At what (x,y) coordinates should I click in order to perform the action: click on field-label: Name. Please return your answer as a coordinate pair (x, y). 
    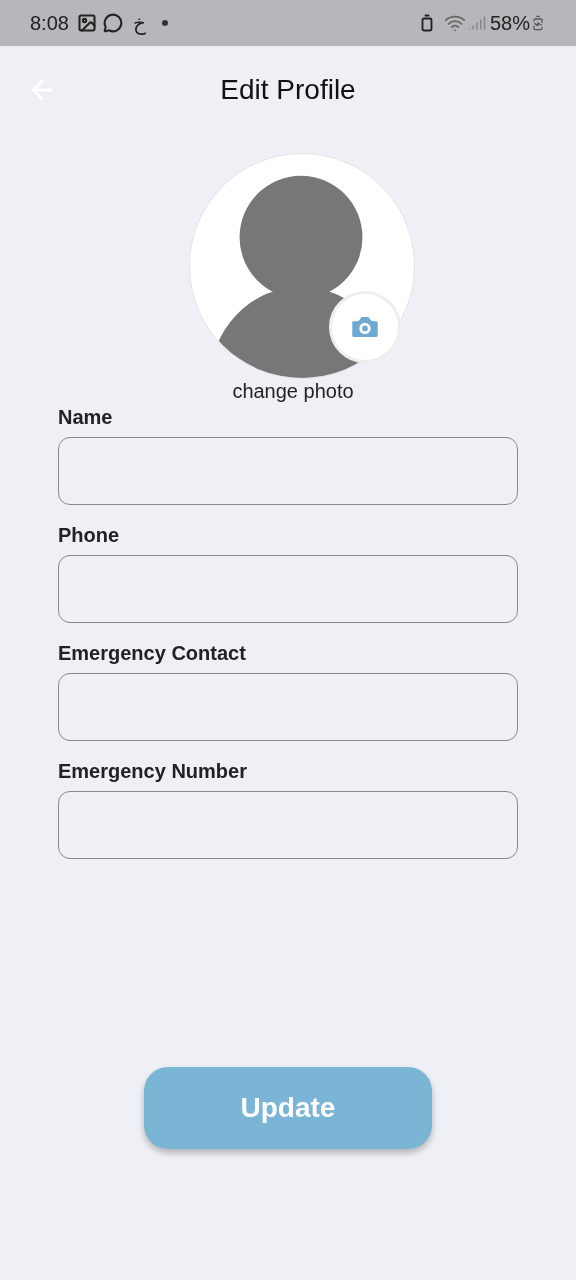
    Looking at the image, I should click on (86, 417).